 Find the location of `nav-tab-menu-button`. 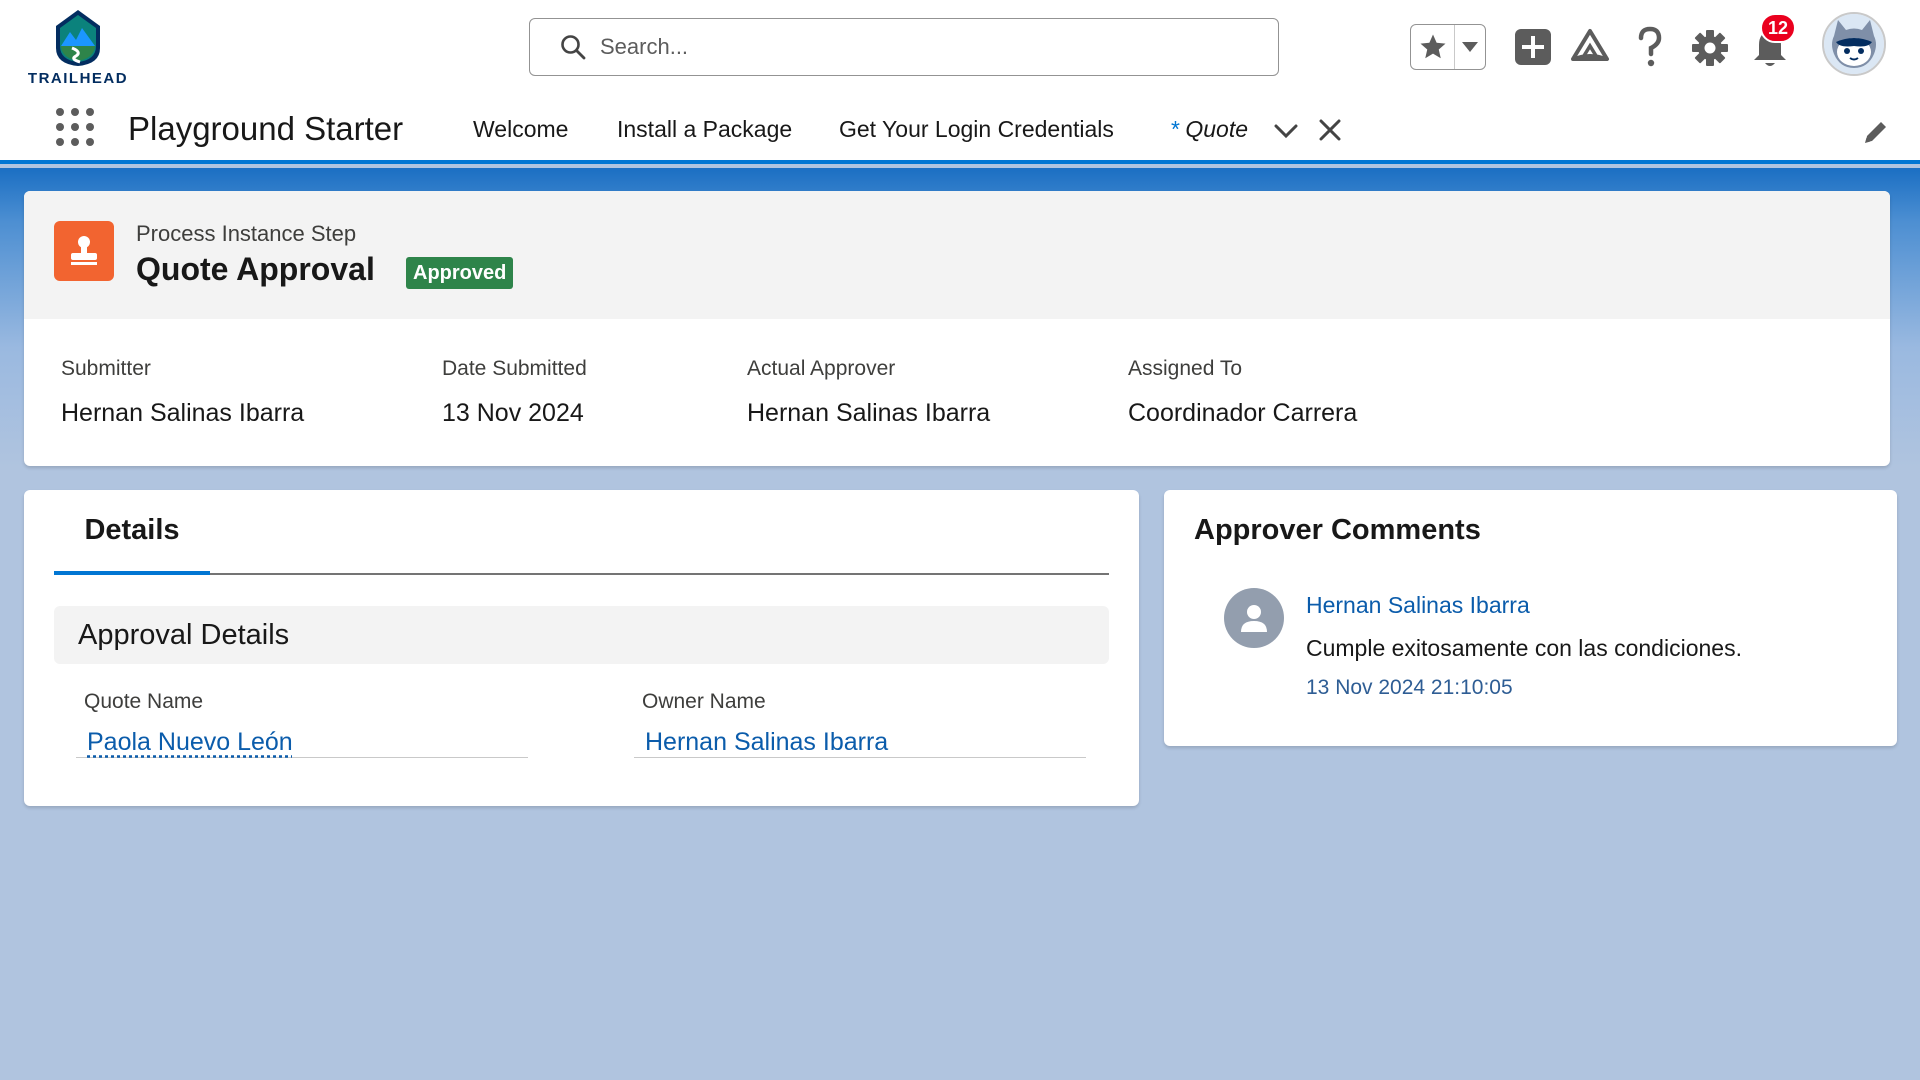

nav-tab-menu-button is located at coordinates (1286, 133).